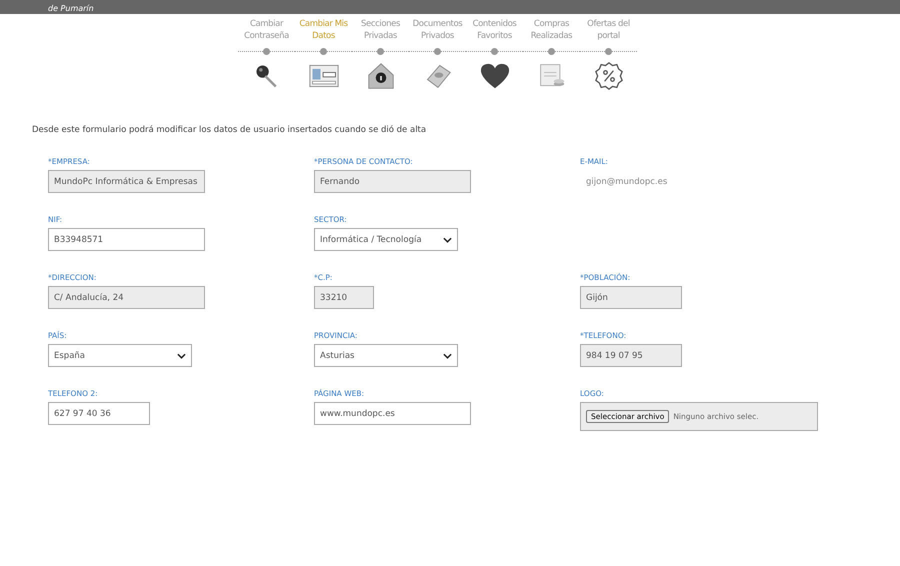 The width and height of the screenshot is (900, 566). I want to click on dropdown-field: España, so click(120, 355).